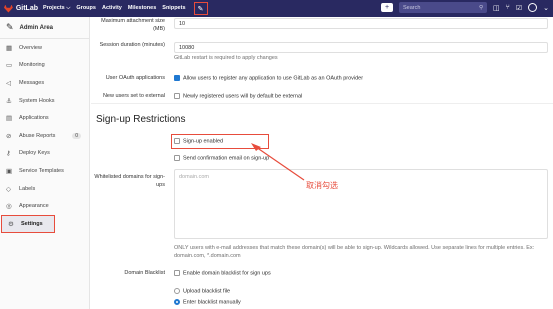 The height and width of the screenshot is (309, 553). I want to click on template-icon: ▣, so click(9, 171).